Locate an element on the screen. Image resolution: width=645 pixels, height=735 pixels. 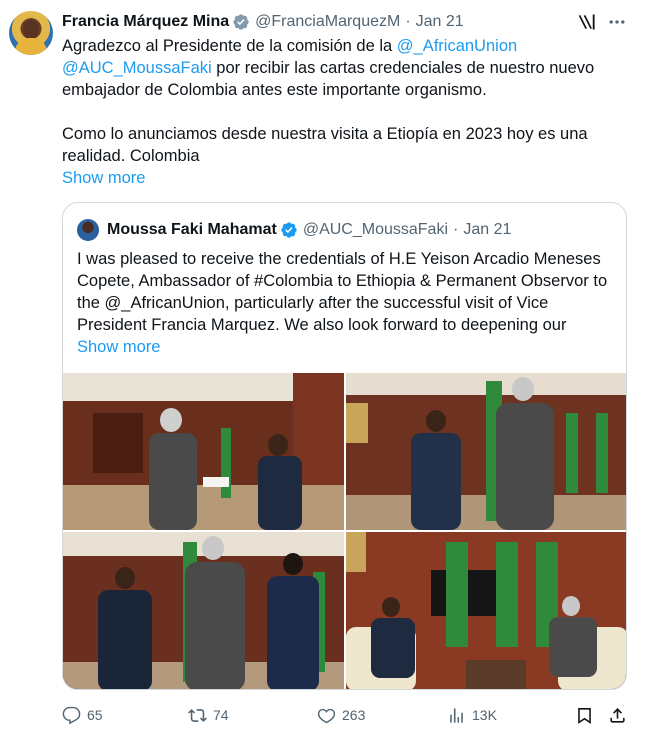
quoted-avatar is located at coordinates (88, 230).